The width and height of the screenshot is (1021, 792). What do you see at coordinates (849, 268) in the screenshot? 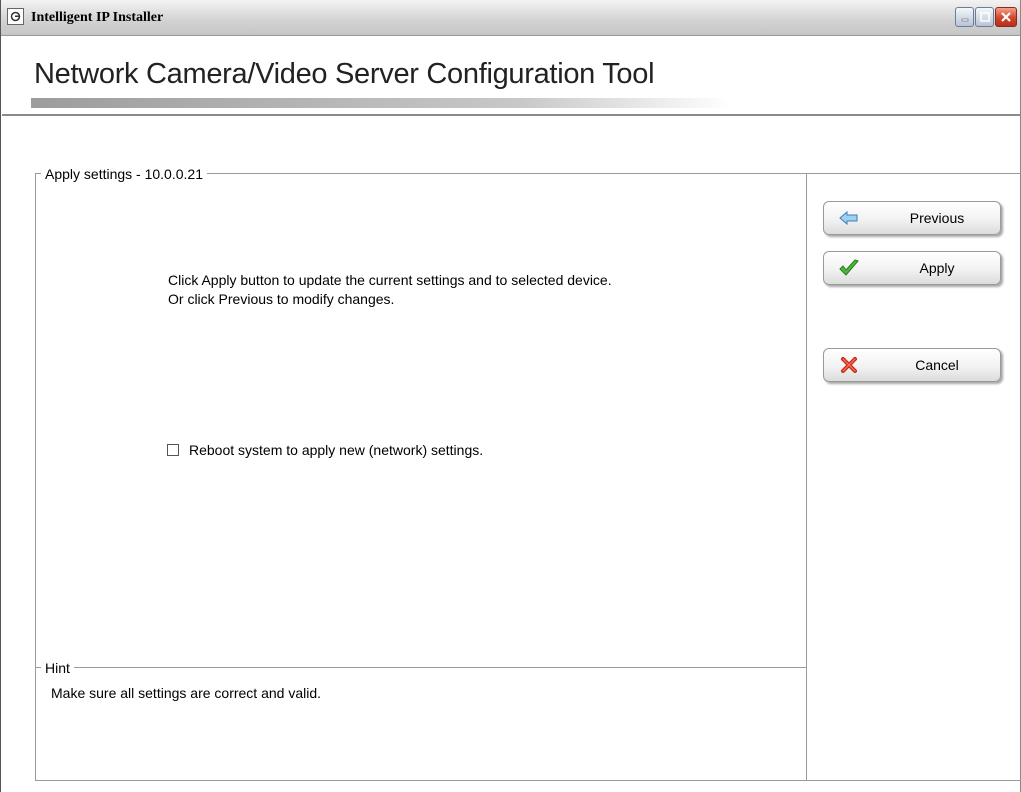
I see `checkmark-icon` at bounding box center [849, 268].